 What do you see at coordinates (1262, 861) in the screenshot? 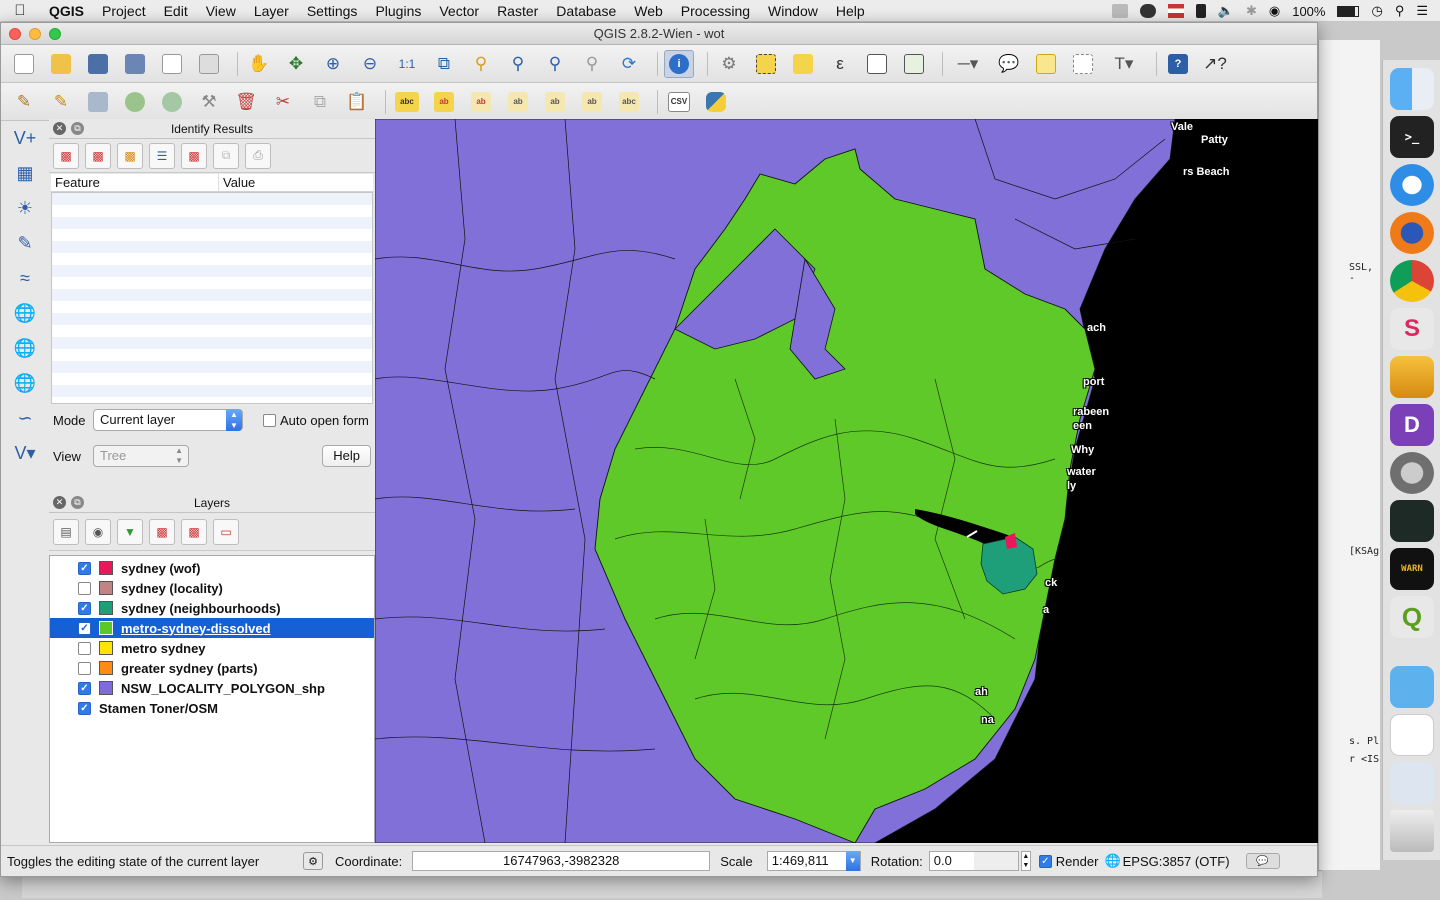
I see `messages-icon: 💬` at bounding box center [1262, 861].